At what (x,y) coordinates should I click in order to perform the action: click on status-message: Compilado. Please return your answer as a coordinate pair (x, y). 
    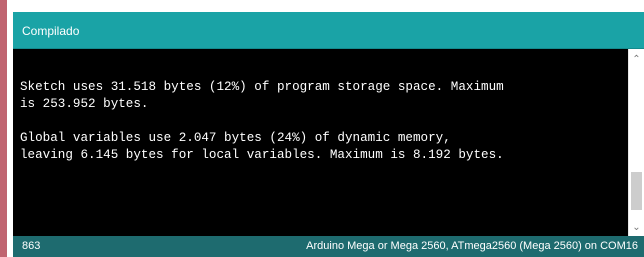
    Looking at the image, I should click on (51, 31).